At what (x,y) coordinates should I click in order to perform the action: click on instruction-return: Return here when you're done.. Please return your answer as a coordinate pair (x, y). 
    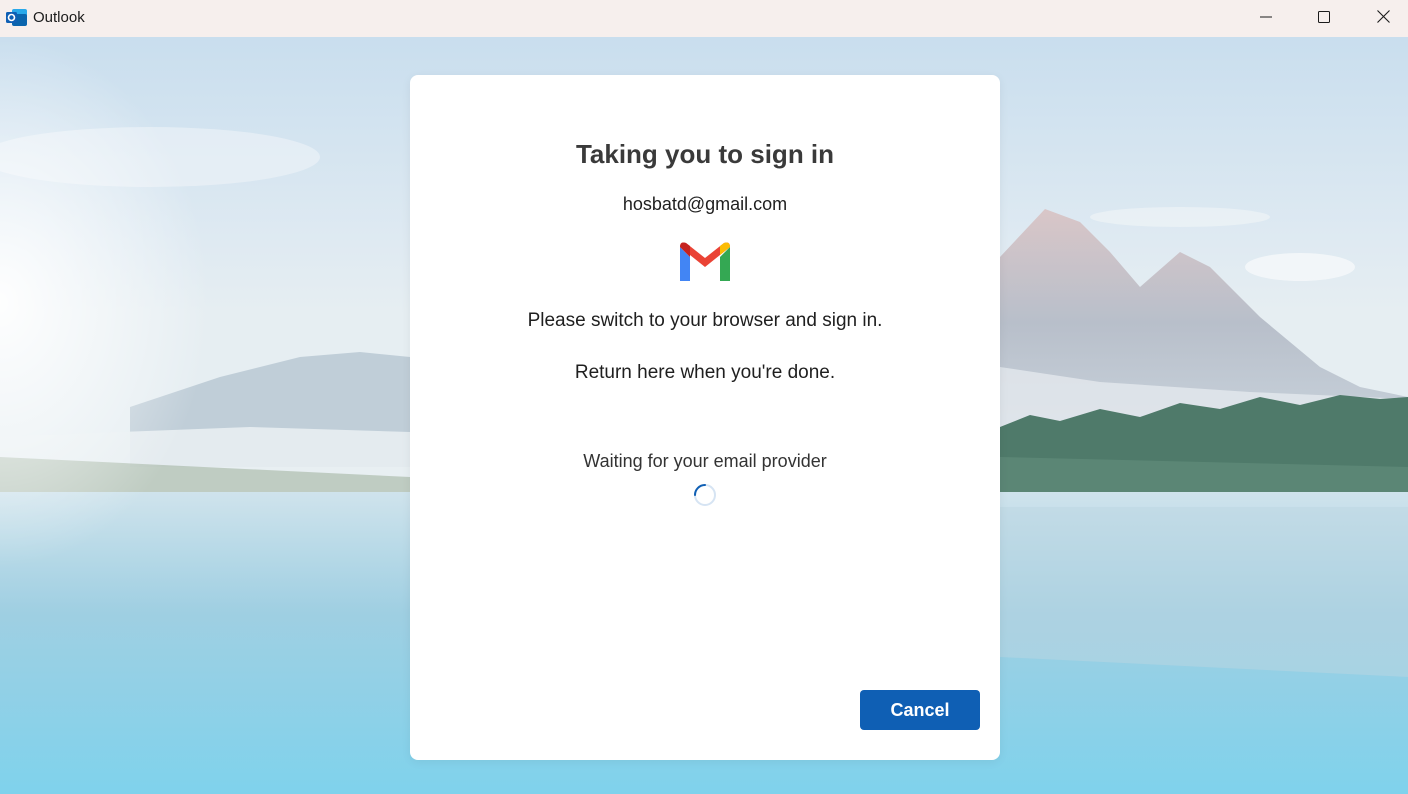
    Looking at the image, I should click on (705, 372).